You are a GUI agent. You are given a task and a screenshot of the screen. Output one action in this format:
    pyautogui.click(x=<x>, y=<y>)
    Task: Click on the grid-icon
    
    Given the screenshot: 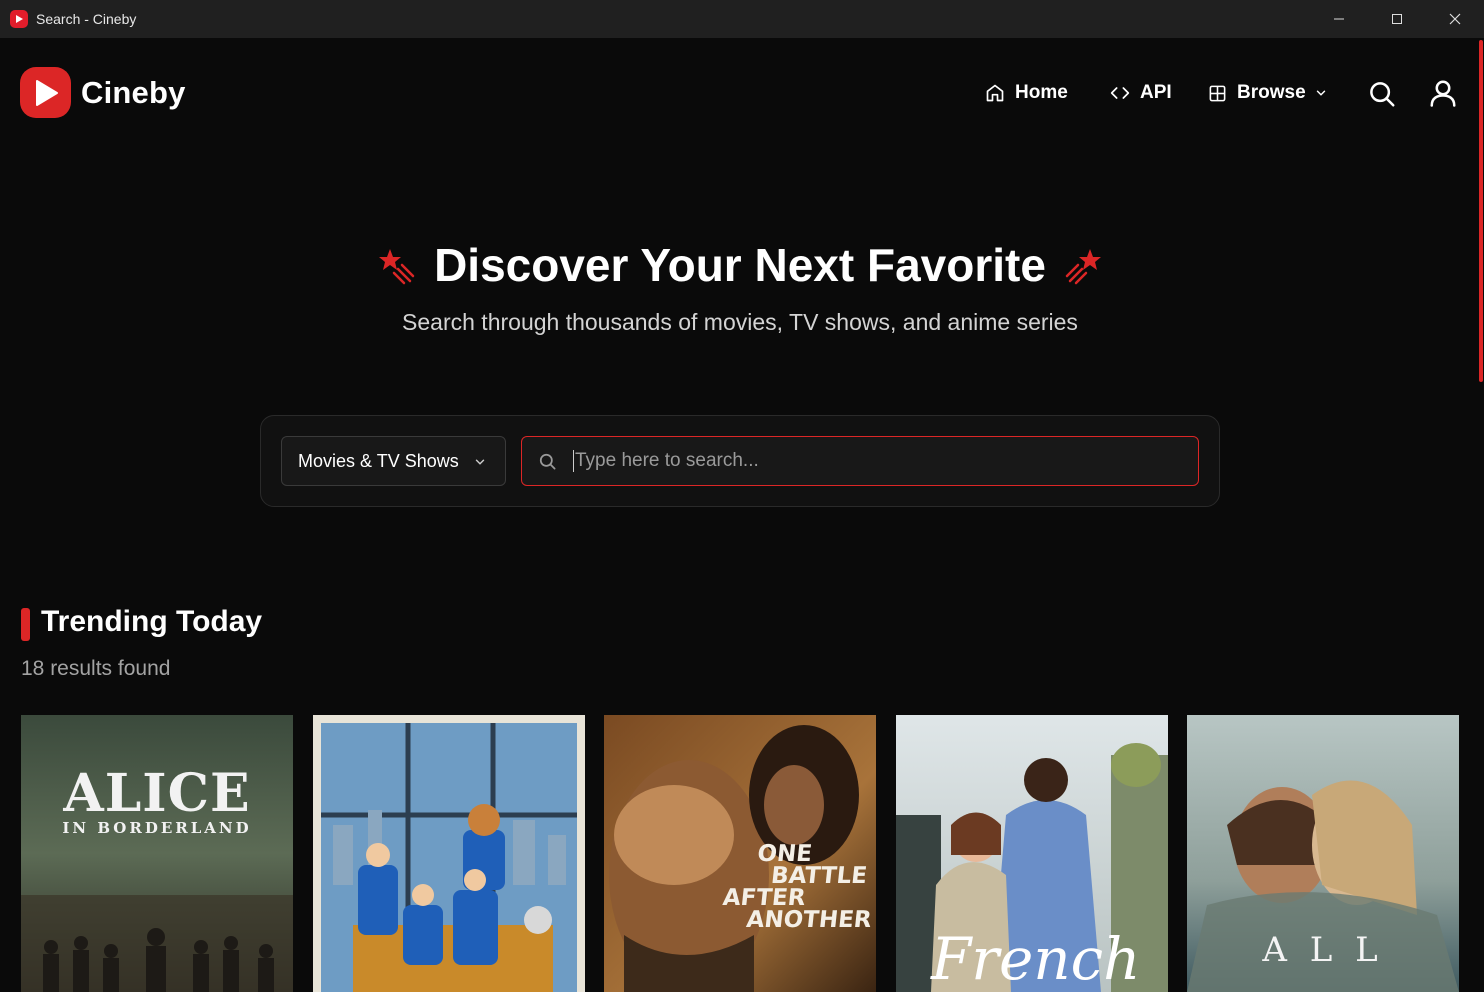 What is the action you would take?
    pyautogui.click(x=1217, y=93)
    